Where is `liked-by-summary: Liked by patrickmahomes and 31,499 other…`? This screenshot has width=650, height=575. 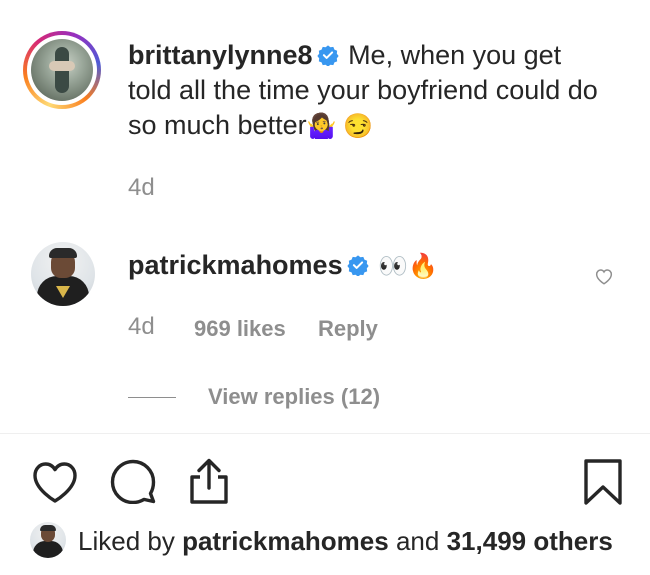
liked-by-summary: Liked by patrickmahomes and 31,499 other… is located at coordinates (345, 541).